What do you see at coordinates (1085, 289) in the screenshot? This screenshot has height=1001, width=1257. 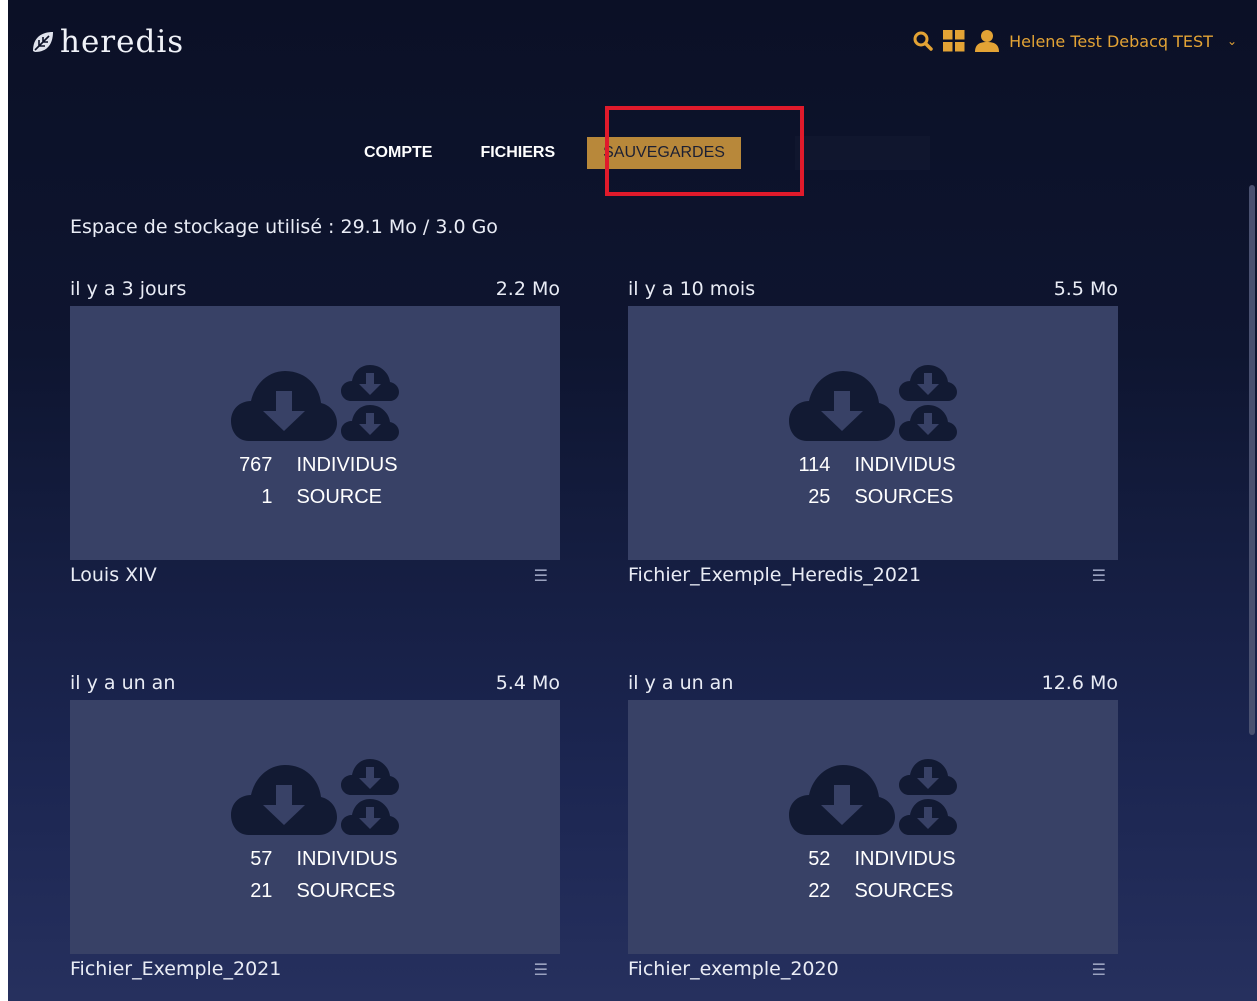 I see `backup-size: 5.5 Mo` at bounding box center [1085, 289].